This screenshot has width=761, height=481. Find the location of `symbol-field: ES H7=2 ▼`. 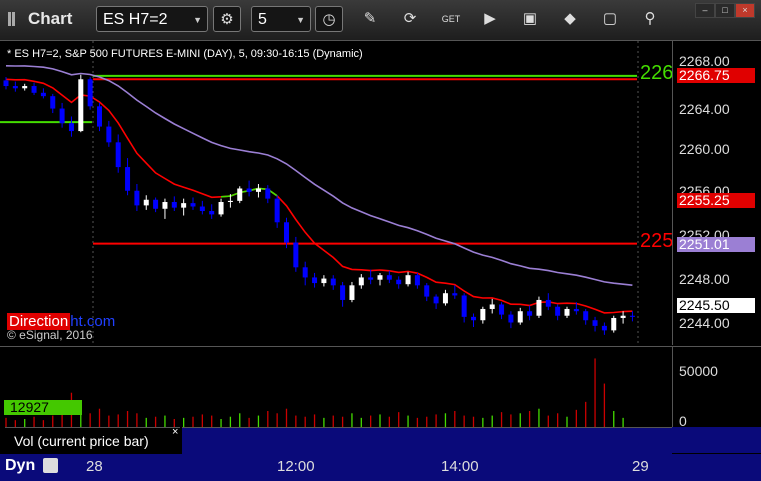

symbol-field: ES H7=2 ▼ is located at coordinates (152, 19).